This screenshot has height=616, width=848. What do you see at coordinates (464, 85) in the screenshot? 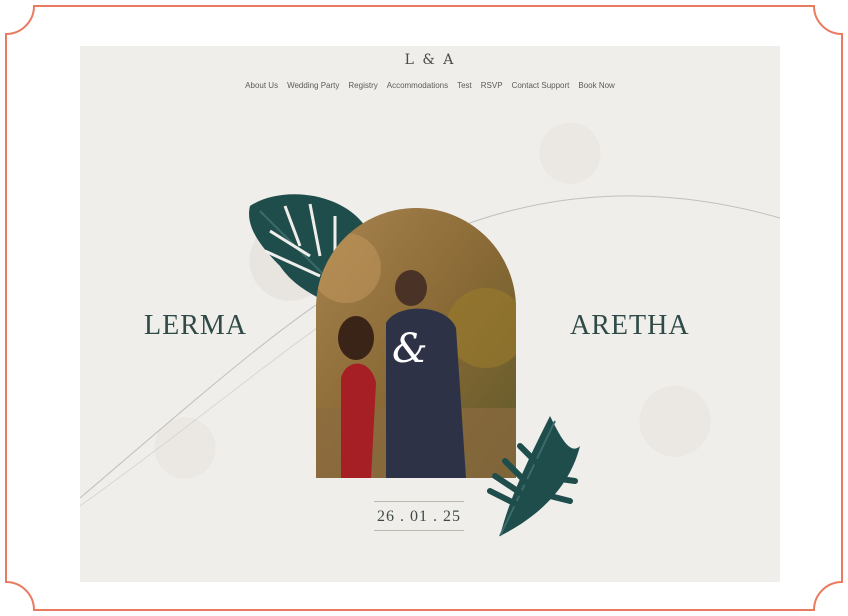
I see `nav-item-test: Test` at bounding box center [464, 85].